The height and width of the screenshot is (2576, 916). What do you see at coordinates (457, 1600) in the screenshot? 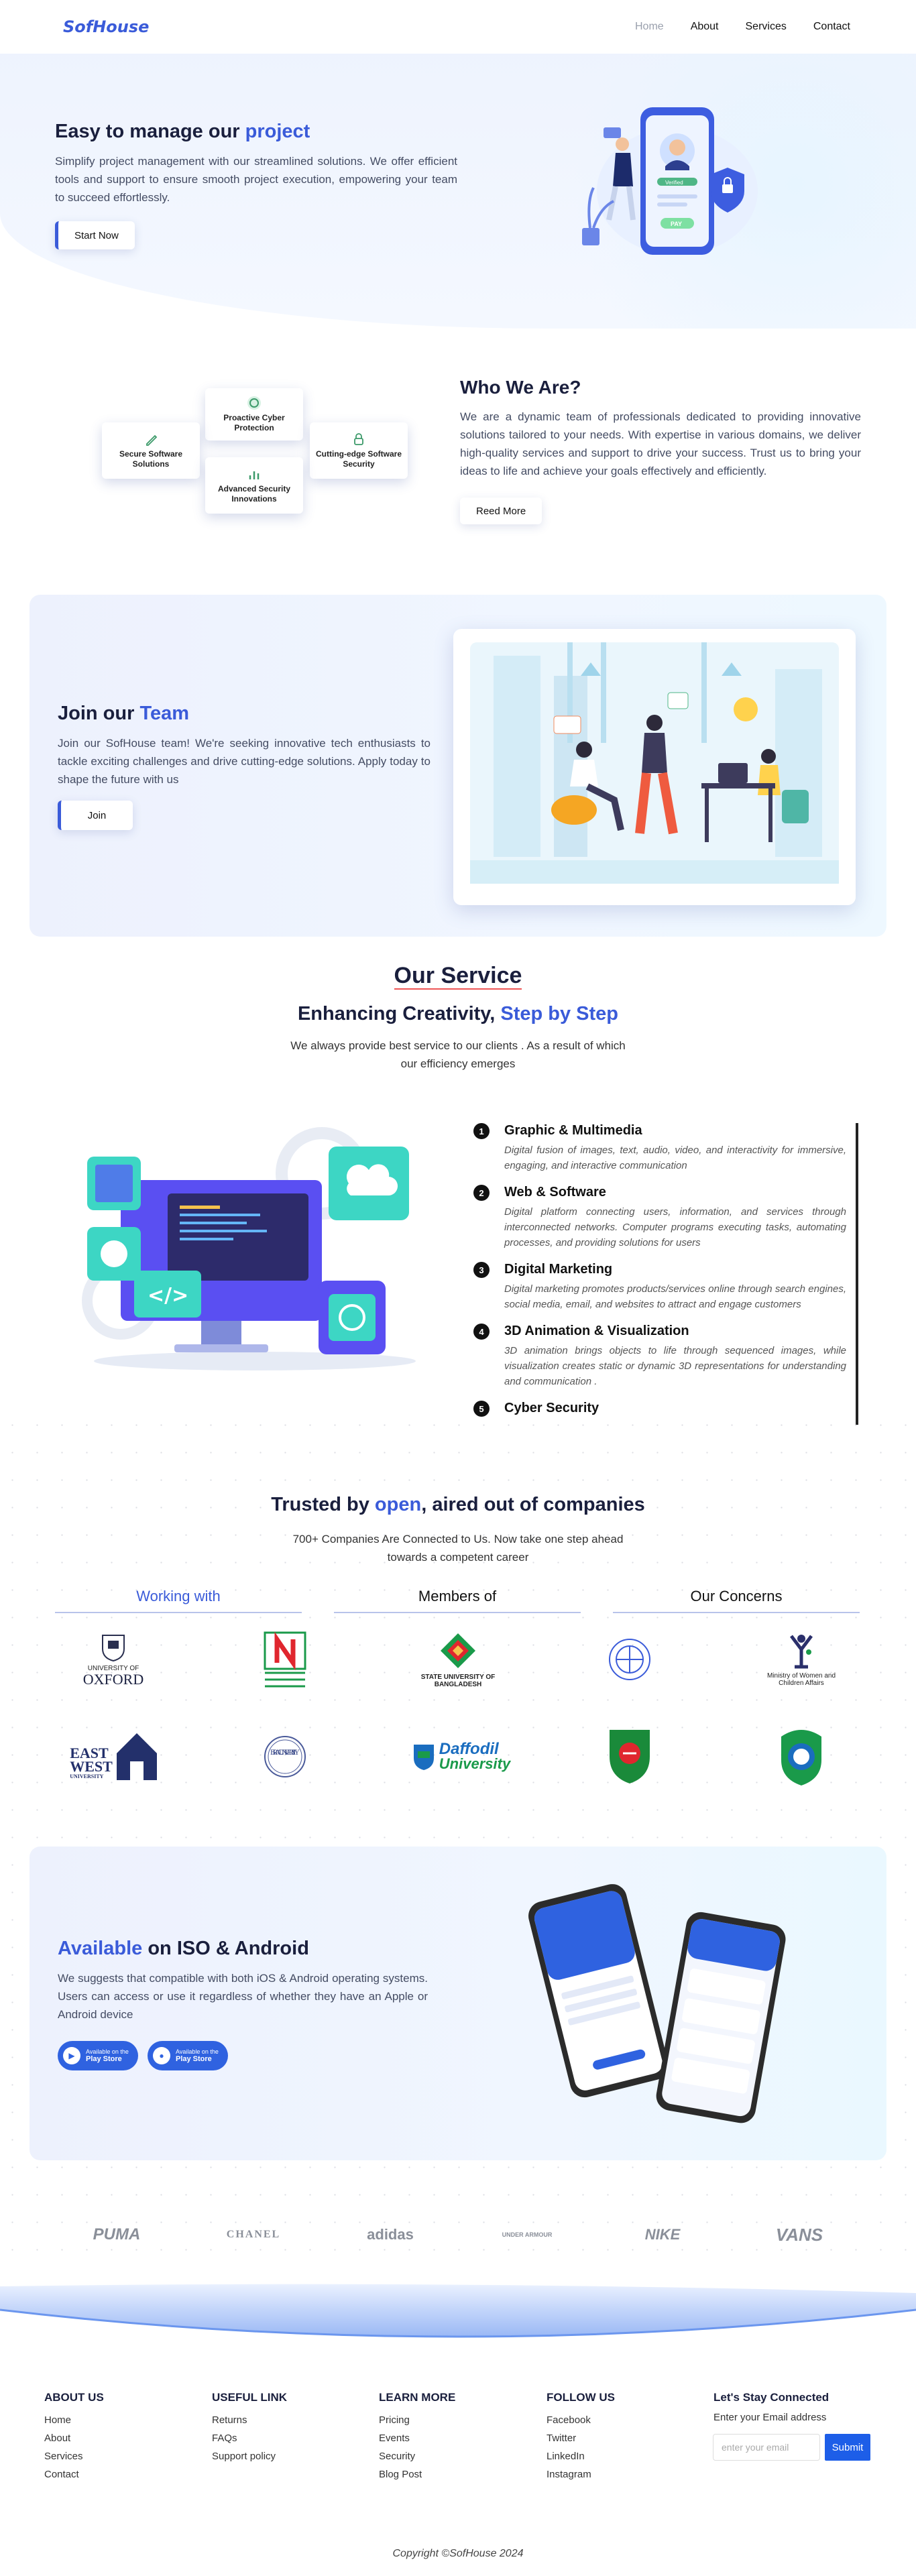
I see `tab-members-of: Members of` at bounding box center [457, 1600].